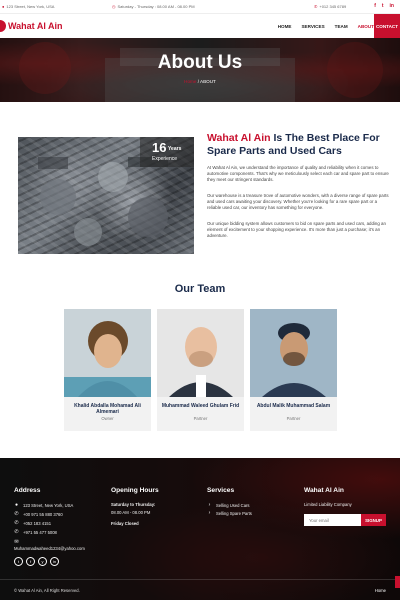  Describe the element at coordinates (239, 138) in the screenshot. I see `about-heading-brand: Wahat Al Ain` at that location.